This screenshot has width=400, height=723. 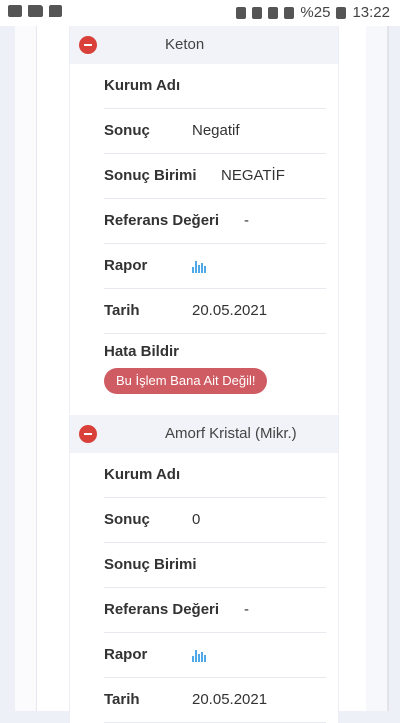 I want to click on sim-icon, so click(x=241, y=12).